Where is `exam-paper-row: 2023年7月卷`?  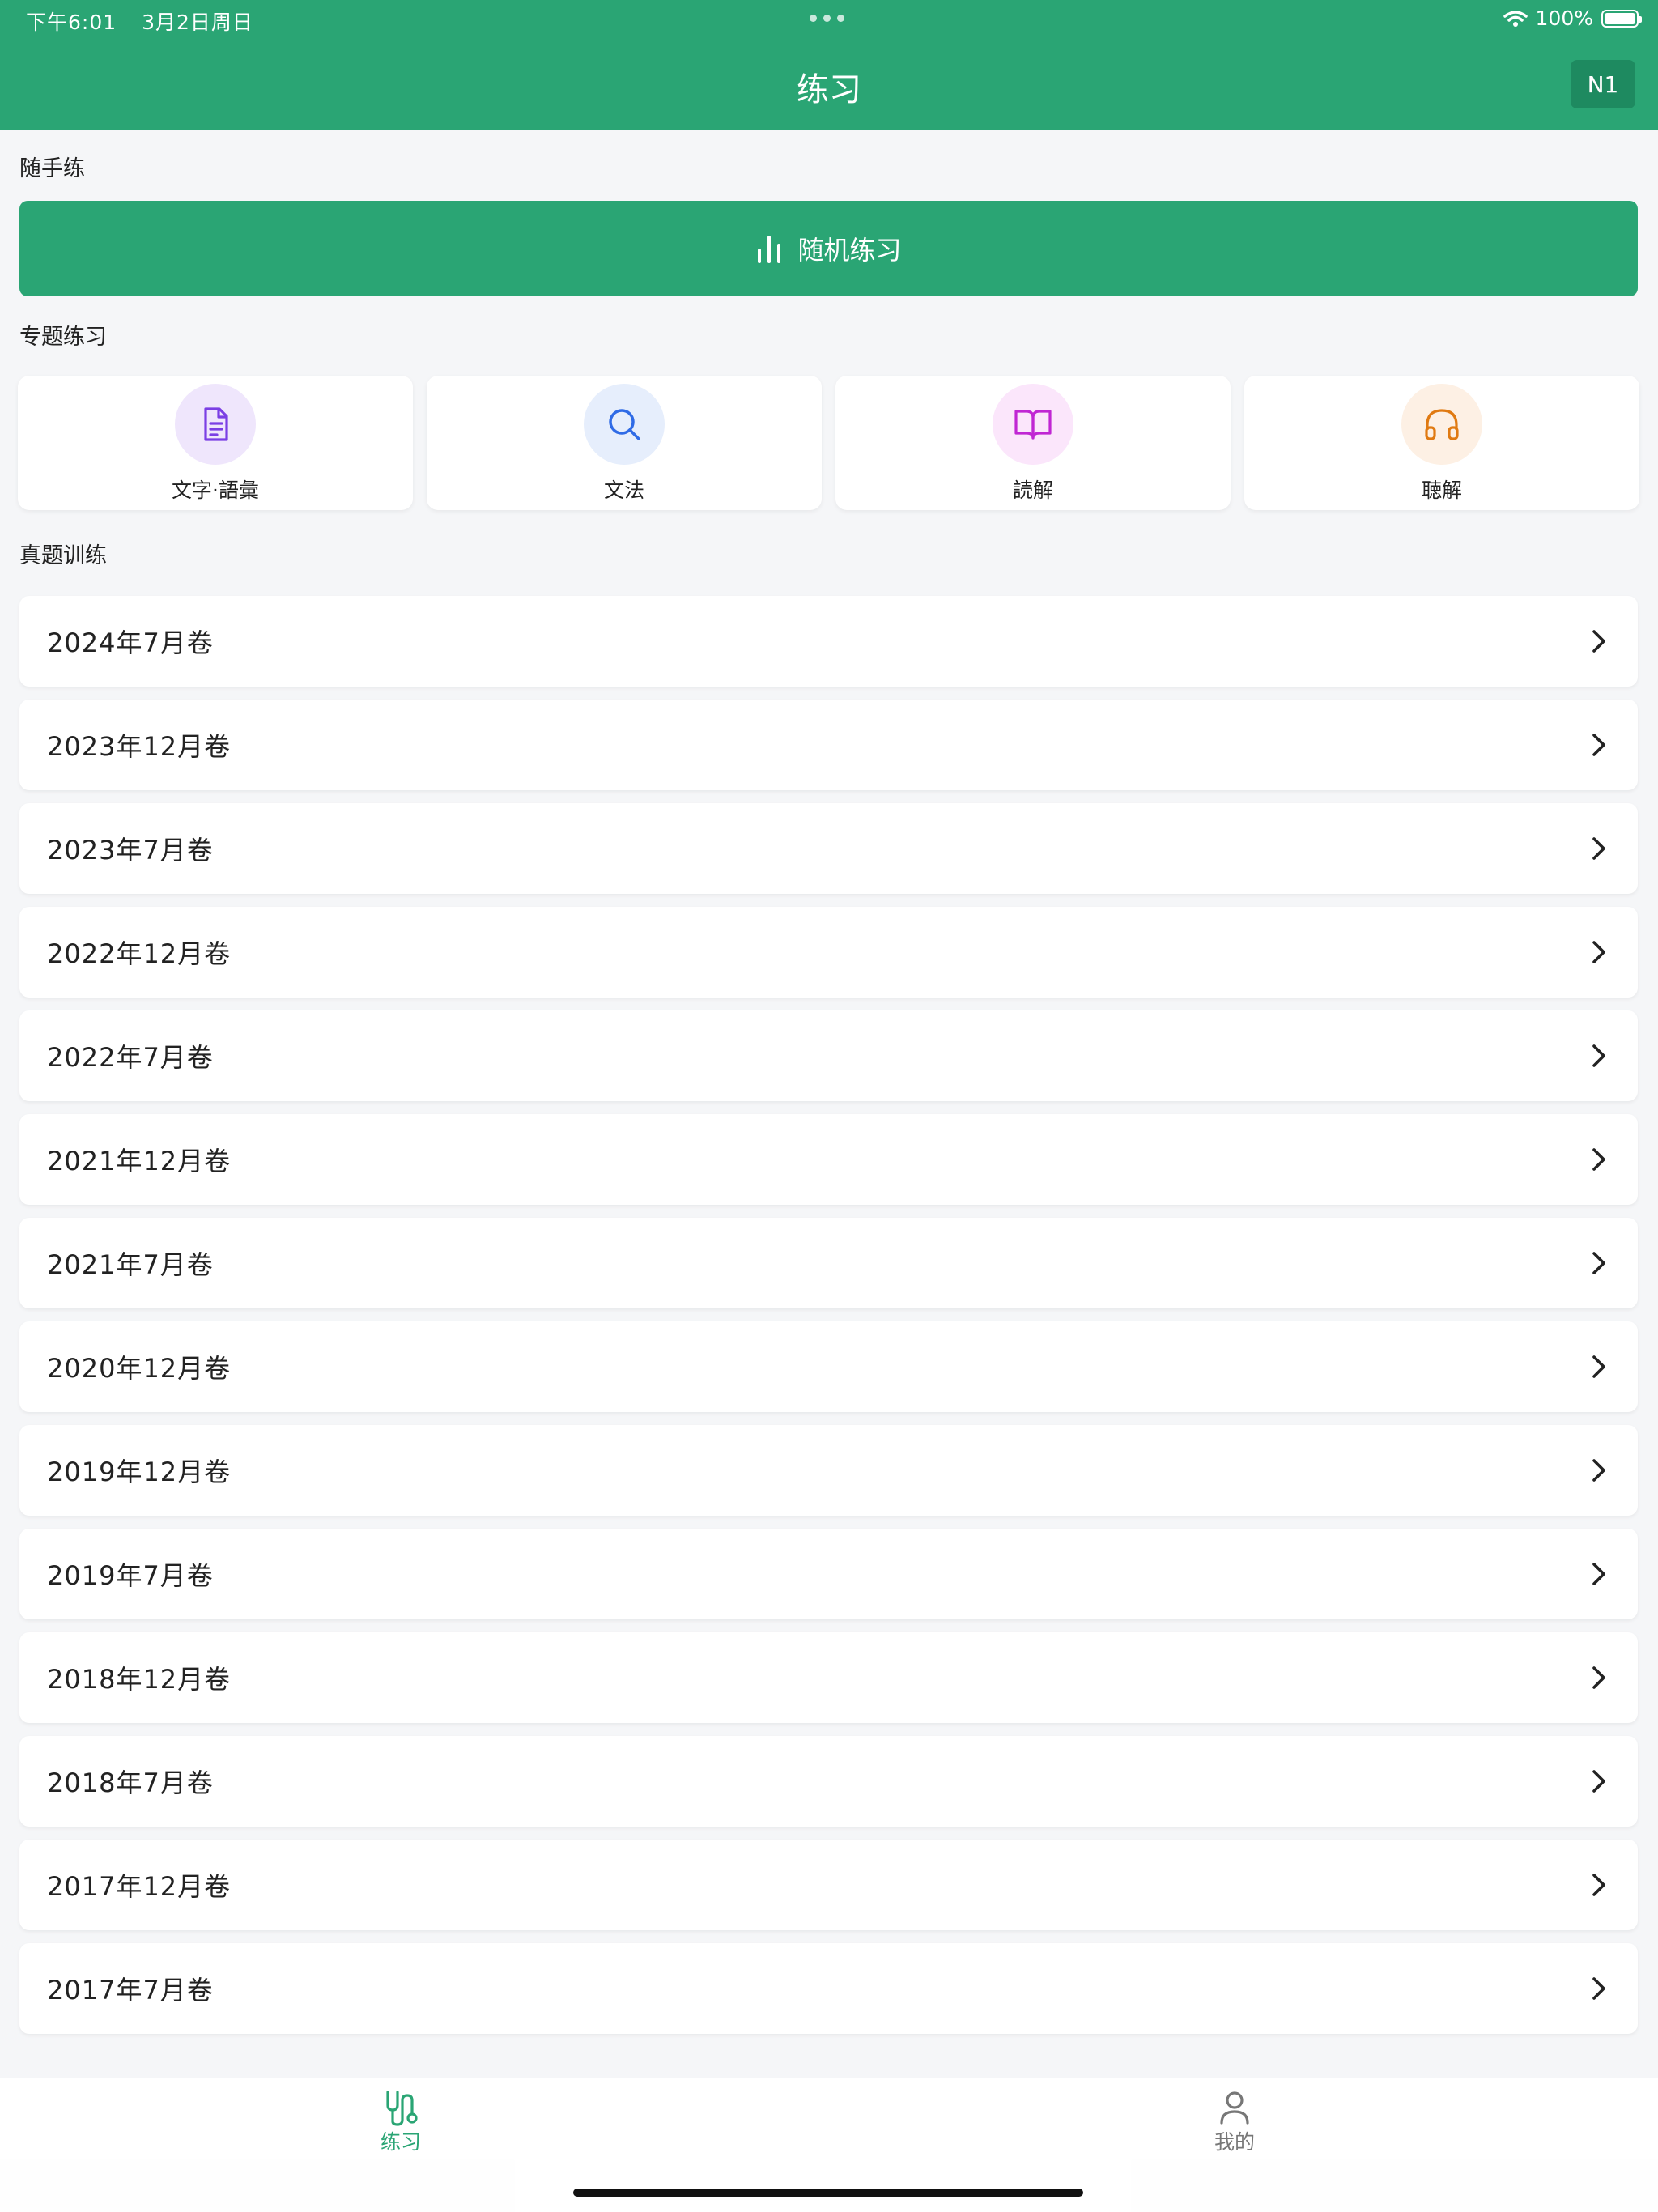
exam-paper-row: 2023年7月卷 is located at coordinates (828, 849).